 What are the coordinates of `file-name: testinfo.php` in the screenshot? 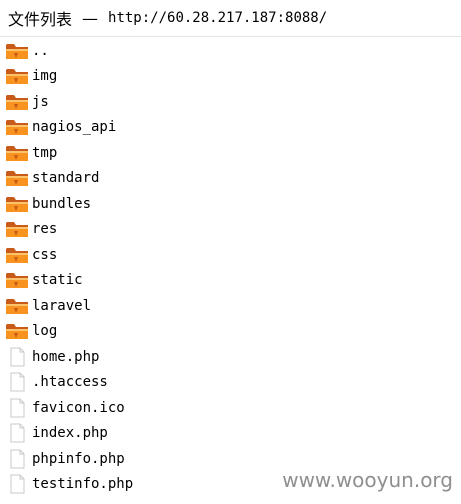 It's located at (83, 484).